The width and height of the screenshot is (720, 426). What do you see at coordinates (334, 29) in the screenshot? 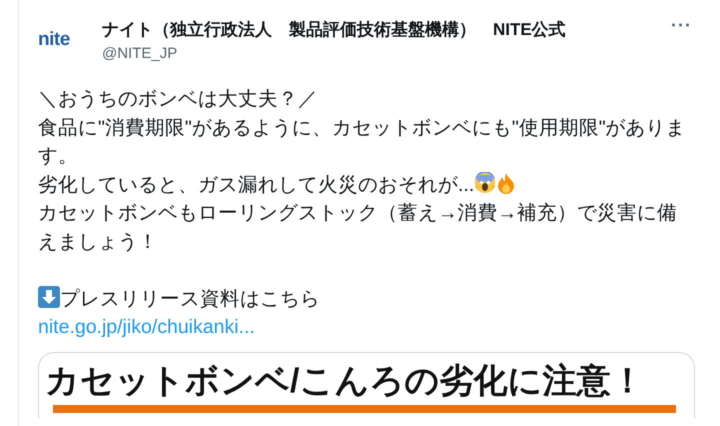
I see `author-name: ナイト（独立行政法人 製品評価技術基盤機構） NITE公式` at bounding box center [334, 29].